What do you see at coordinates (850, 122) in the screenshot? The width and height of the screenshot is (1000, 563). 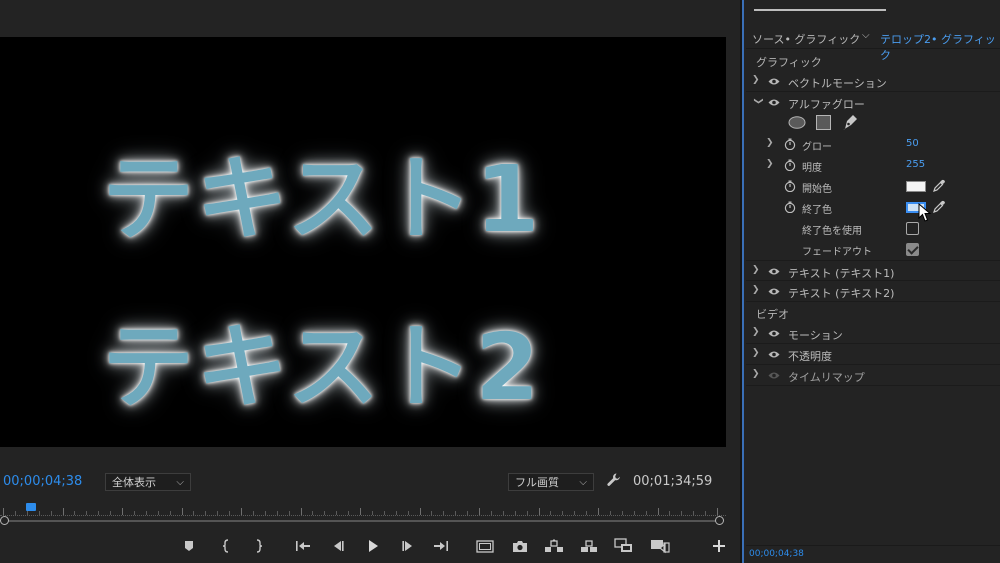 I see `pen-mask-icon` at bounding box center [850, 122].